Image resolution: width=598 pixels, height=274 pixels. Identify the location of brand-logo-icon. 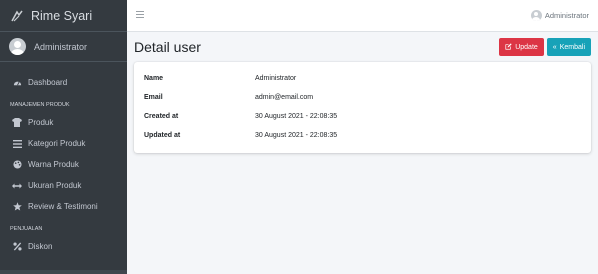
(17, 15).